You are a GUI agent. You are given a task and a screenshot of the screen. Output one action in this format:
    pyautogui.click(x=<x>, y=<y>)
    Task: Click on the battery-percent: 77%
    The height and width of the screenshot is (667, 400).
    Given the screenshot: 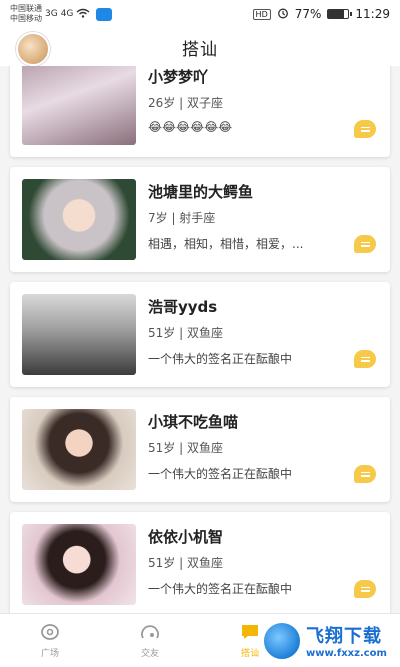 What is the action you would take?
    pyautogui.click(x=308, y=14)
    